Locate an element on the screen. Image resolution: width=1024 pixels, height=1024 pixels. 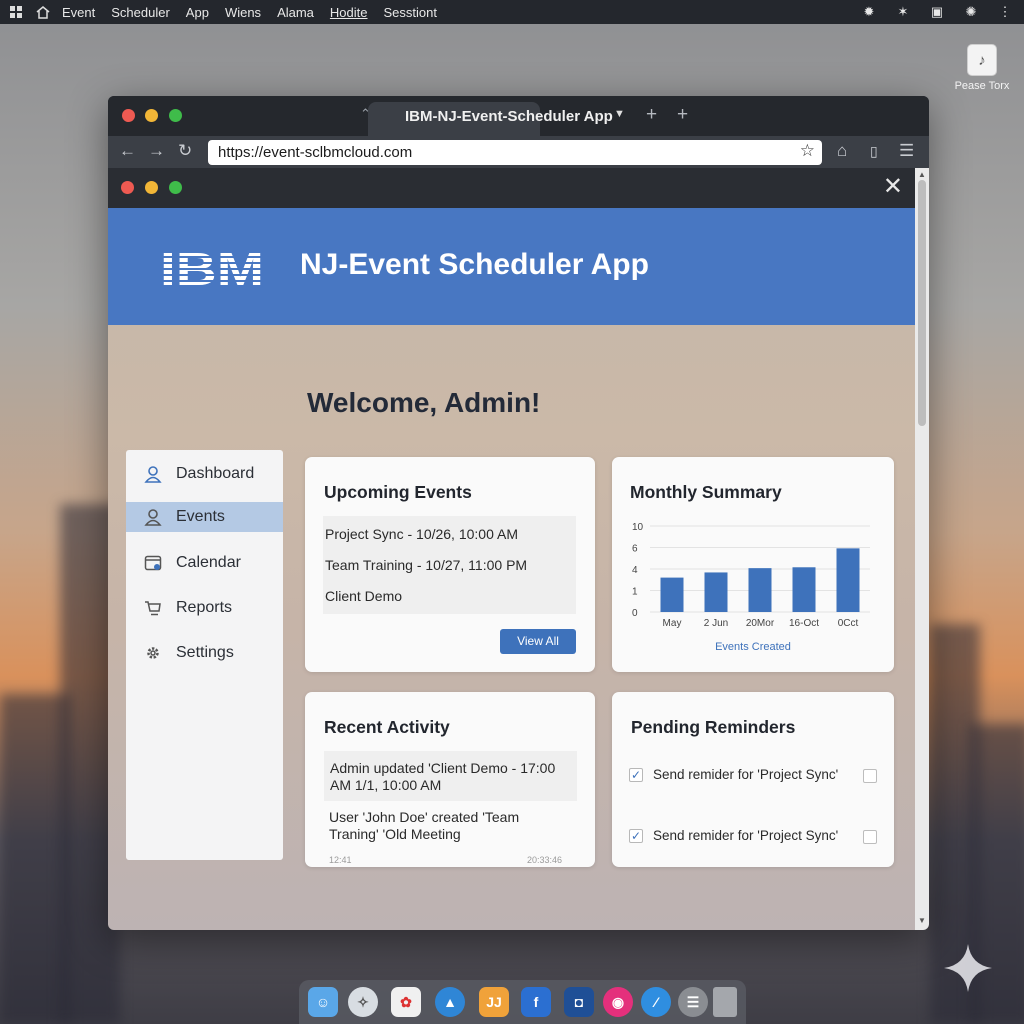
scroll-up-icon: ▲ is located at coordinates (922, 174).